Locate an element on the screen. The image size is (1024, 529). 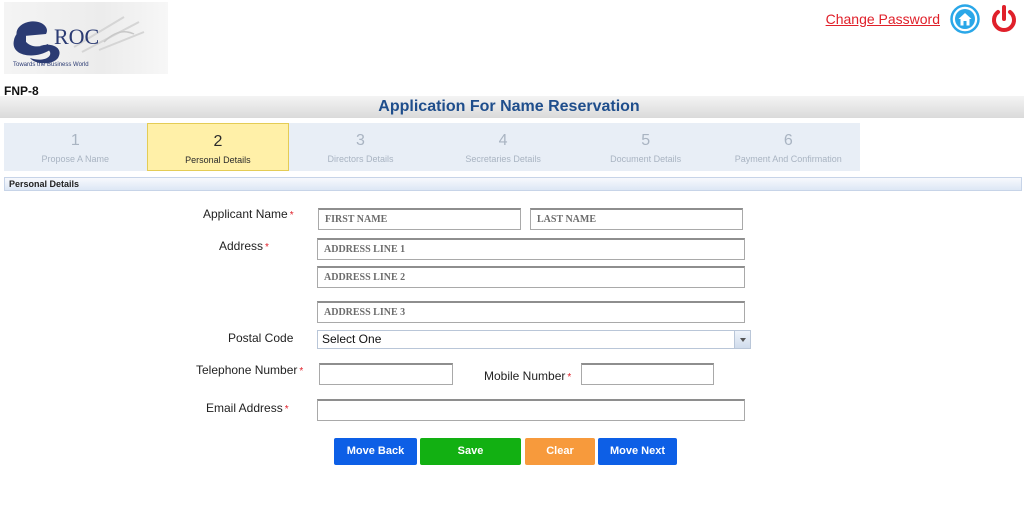
mobile-input is located at coordinates (650, 374).